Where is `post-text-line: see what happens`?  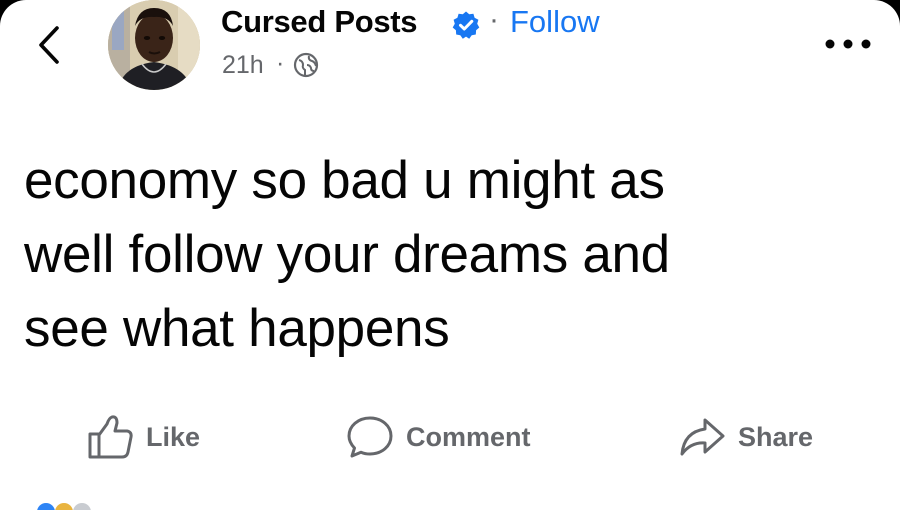
post-text-line: see what happens is located at coordinates (237, 328).